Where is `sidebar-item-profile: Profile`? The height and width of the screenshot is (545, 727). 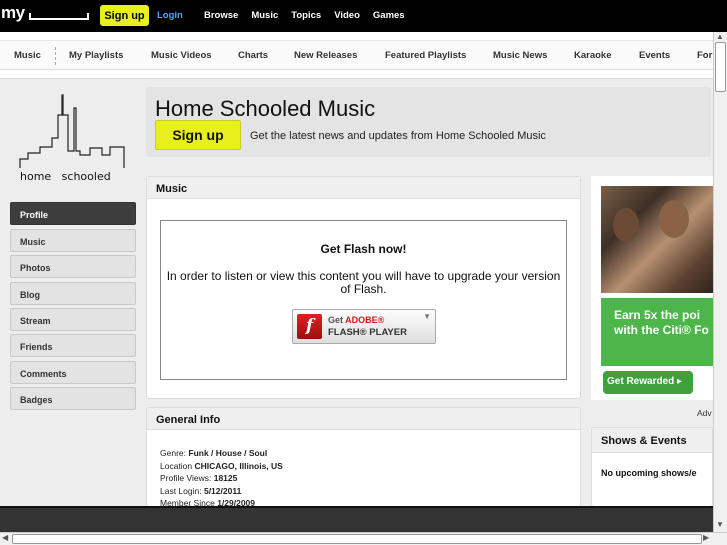 sidebar-item-profile: Profile is located at coordinates (73, 213).